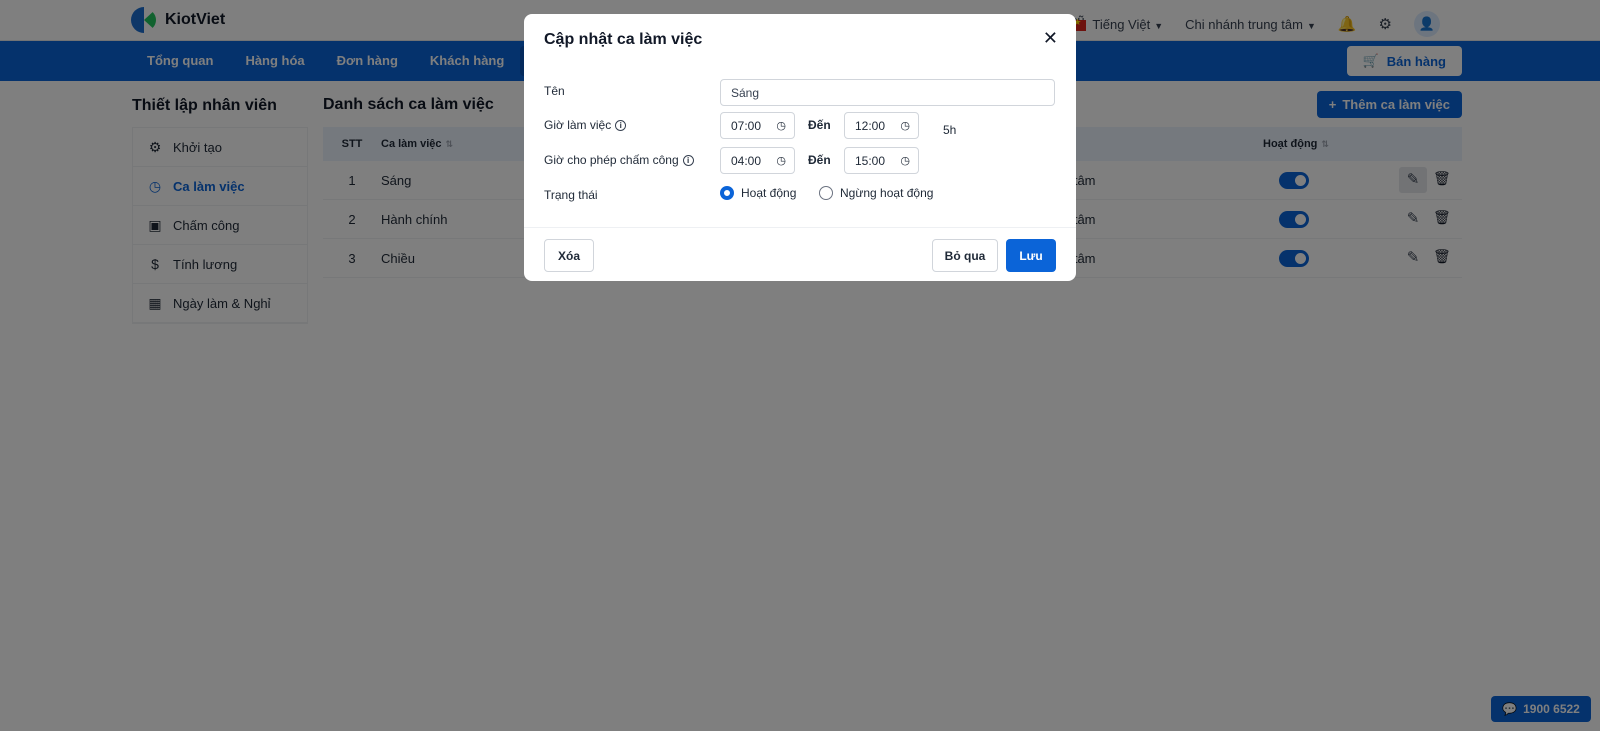 The height and width of the screenshot is (731, 1600). What do you see at coordinates (887, 92) in the screenshot?
I see `shift-name-input: Sáng` at bounding box center [887, 92].